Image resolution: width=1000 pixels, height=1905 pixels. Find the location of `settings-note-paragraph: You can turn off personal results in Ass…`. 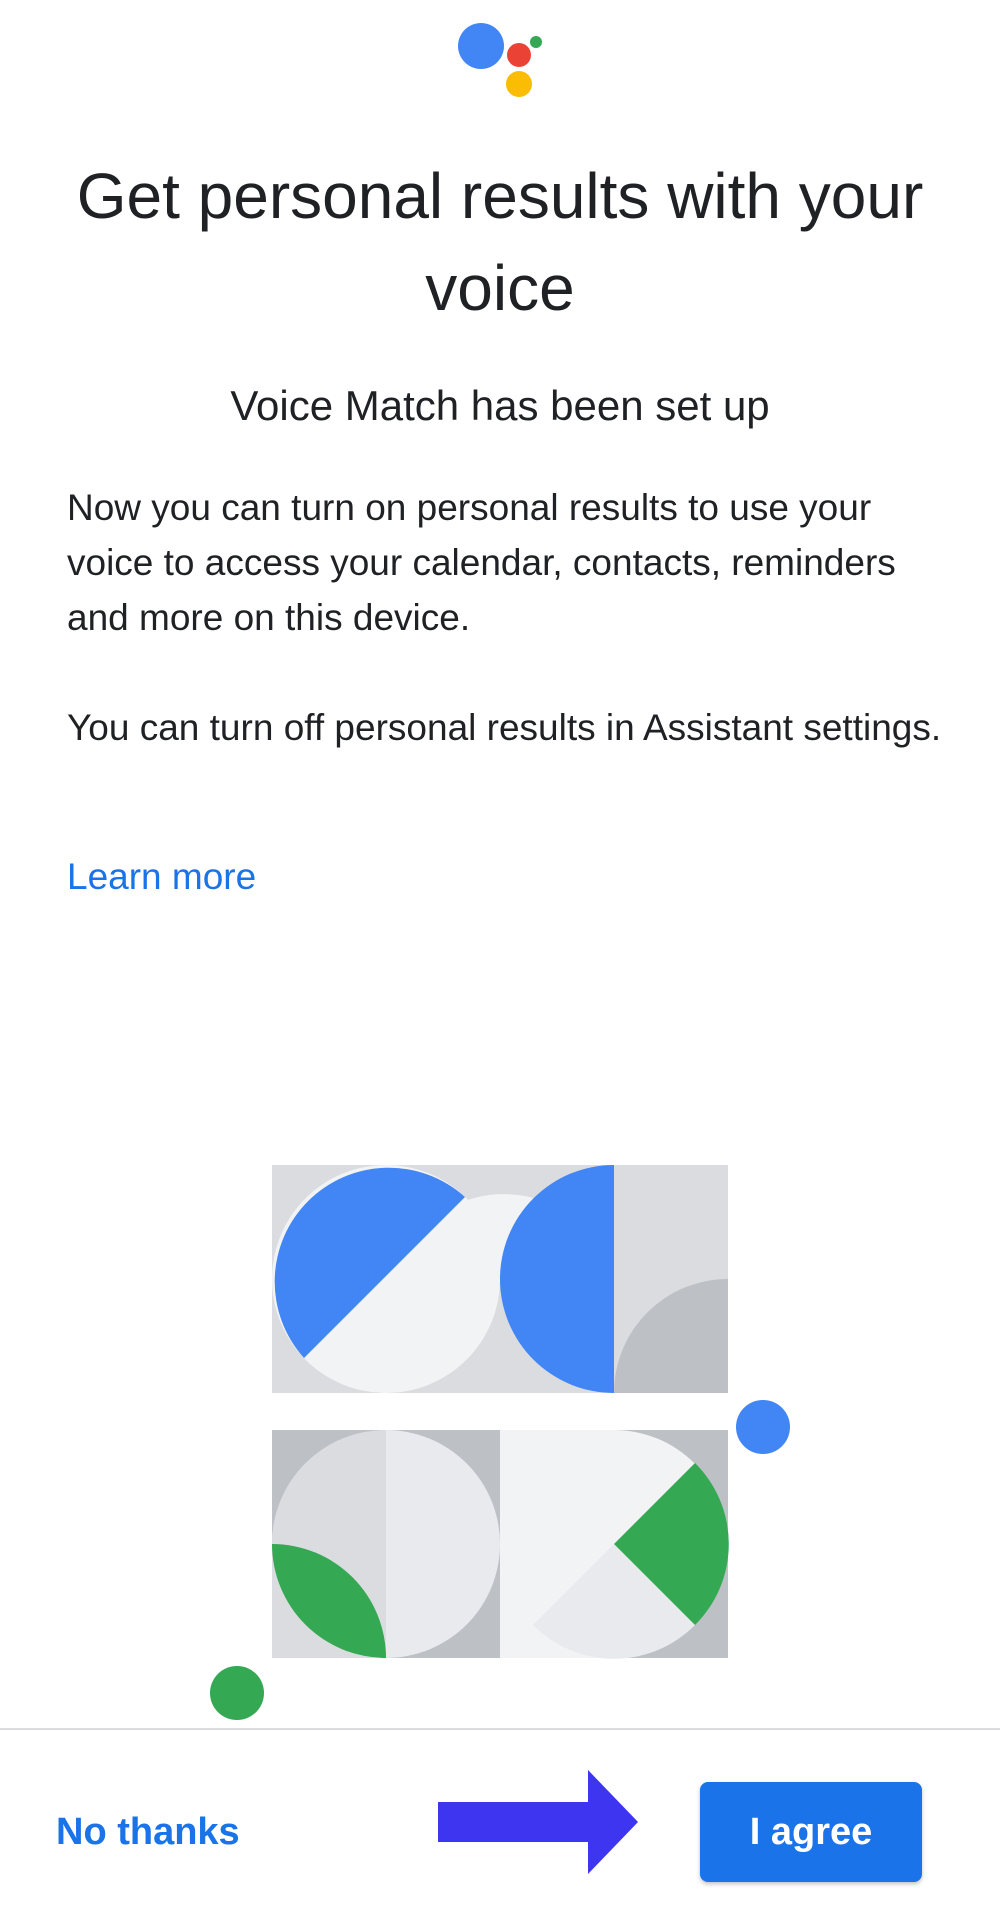

settings-note-paragraph: You can turn off personal results in Ass… is located at coordinates (504, 727).